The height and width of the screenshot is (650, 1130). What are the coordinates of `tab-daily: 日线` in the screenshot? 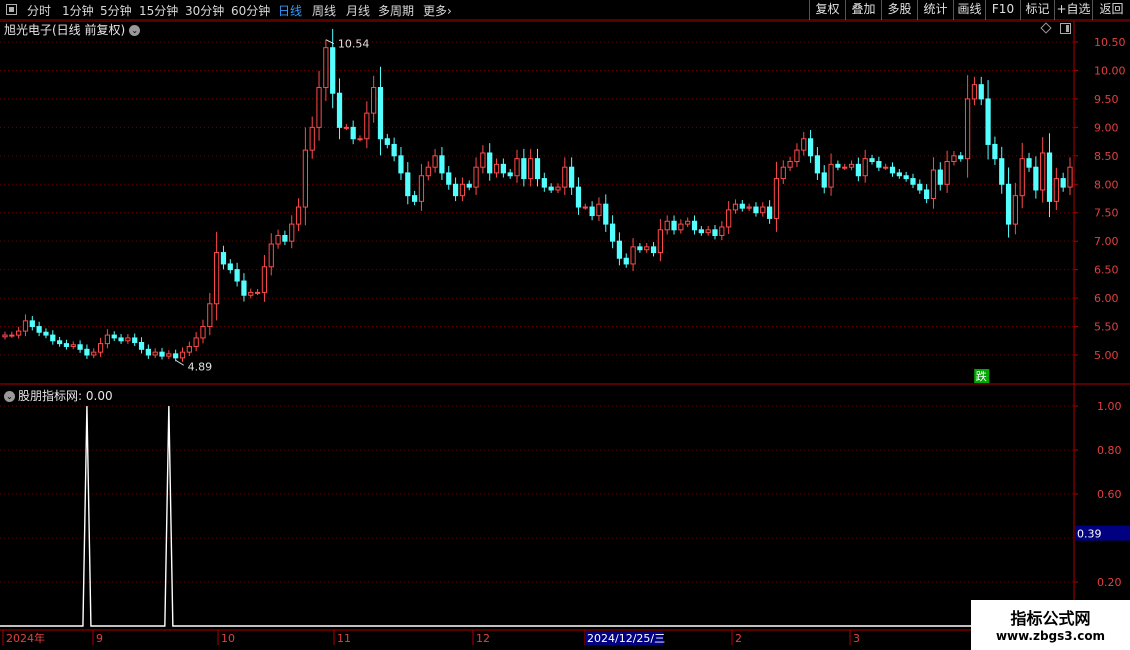 It's located at (290, 10).